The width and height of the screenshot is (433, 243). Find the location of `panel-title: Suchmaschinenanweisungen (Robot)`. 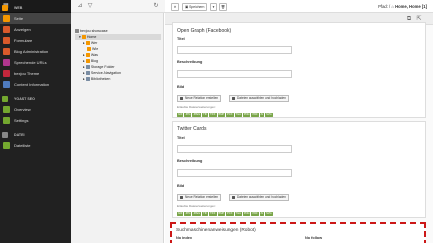

panel-title: Suchmaschinenanweisungen (Robot) is located at coordinates (216, 230).